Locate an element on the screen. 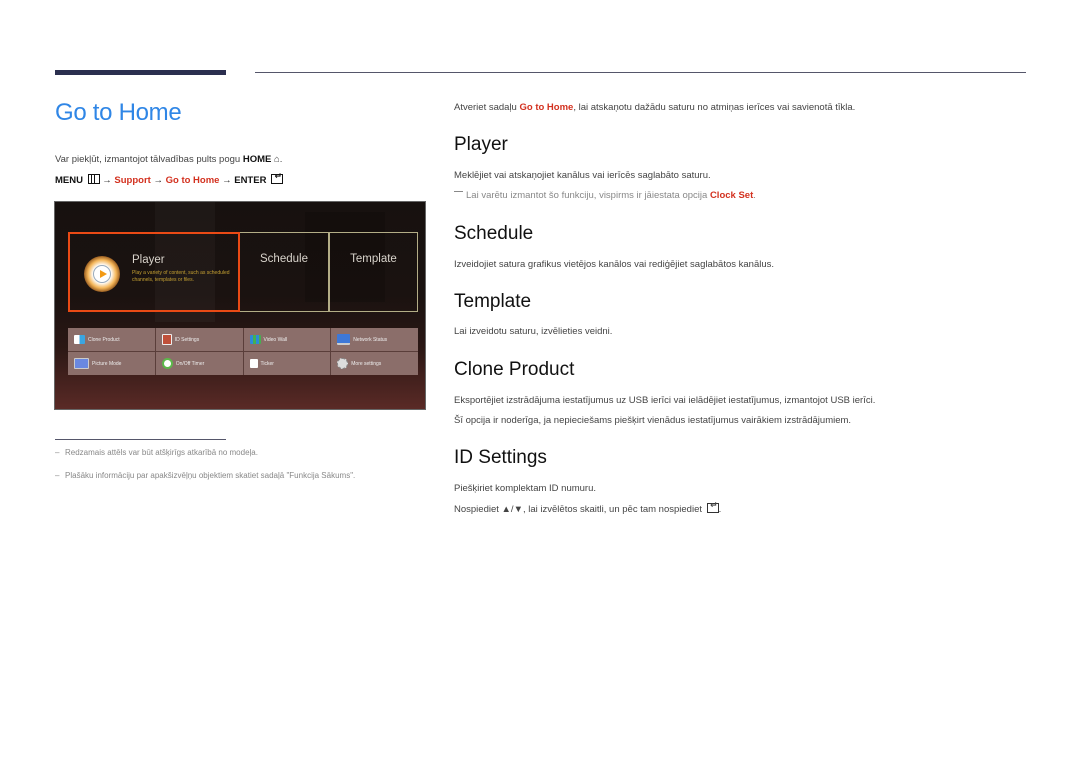 The width and height of the screenshot is (1080, 763). home-button-label: HOME is located at coordinates (257, 159).